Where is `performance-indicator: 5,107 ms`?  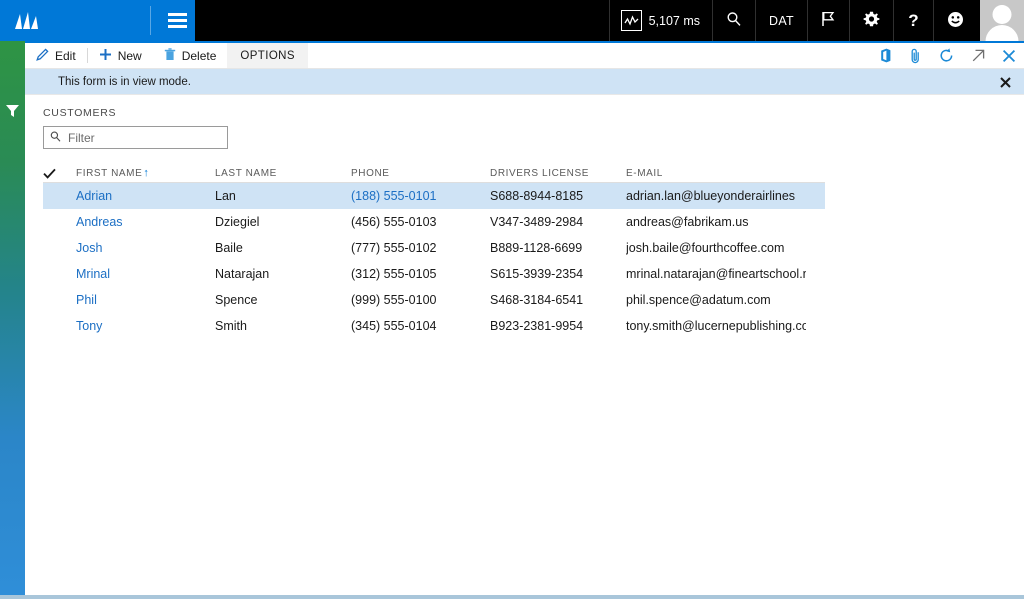
performance-indicator: 5,107 ms is located at coordinates (660, 20).